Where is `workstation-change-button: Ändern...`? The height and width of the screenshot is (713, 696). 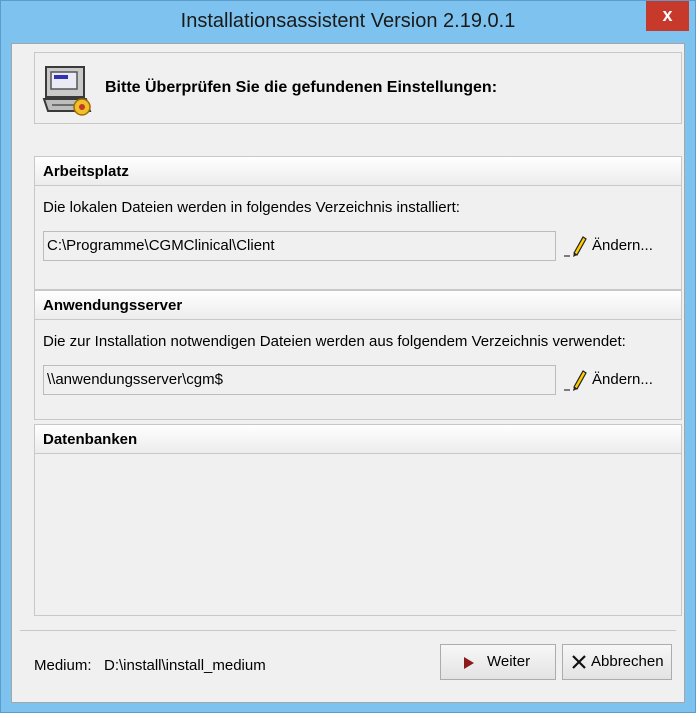 workstation-change-button: Ändern... is located at coordinates (614, 246).